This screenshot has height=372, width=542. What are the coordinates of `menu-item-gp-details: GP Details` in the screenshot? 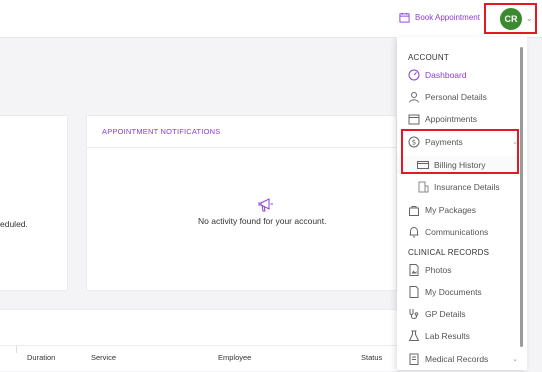 It's located at (463, 314).